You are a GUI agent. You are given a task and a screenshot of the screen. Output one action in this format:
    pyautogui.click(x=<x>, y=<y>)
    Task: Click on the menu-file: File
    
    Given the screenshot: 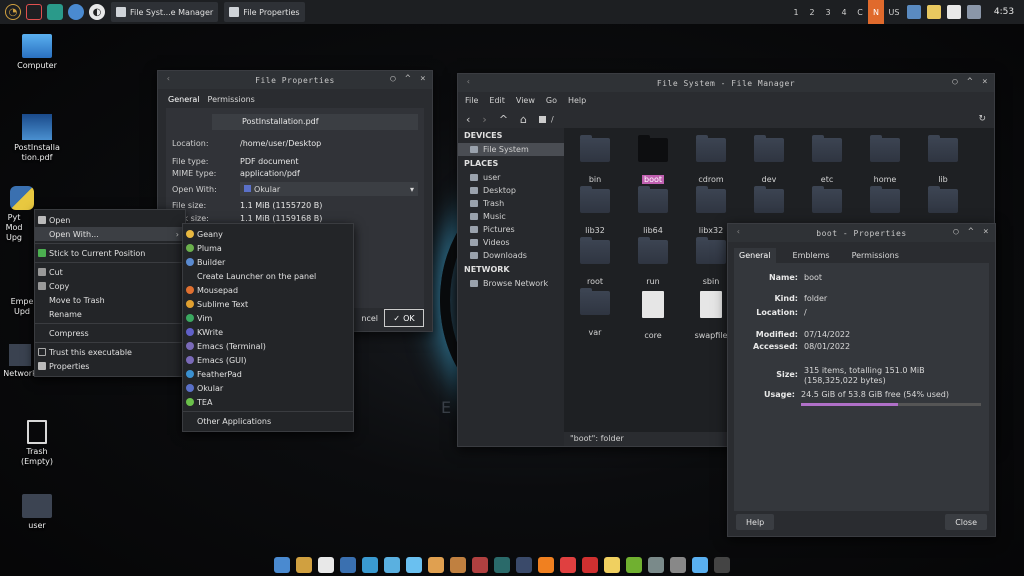 What is the action you would take?
    pyautogui.click(x=471, y=100)
    